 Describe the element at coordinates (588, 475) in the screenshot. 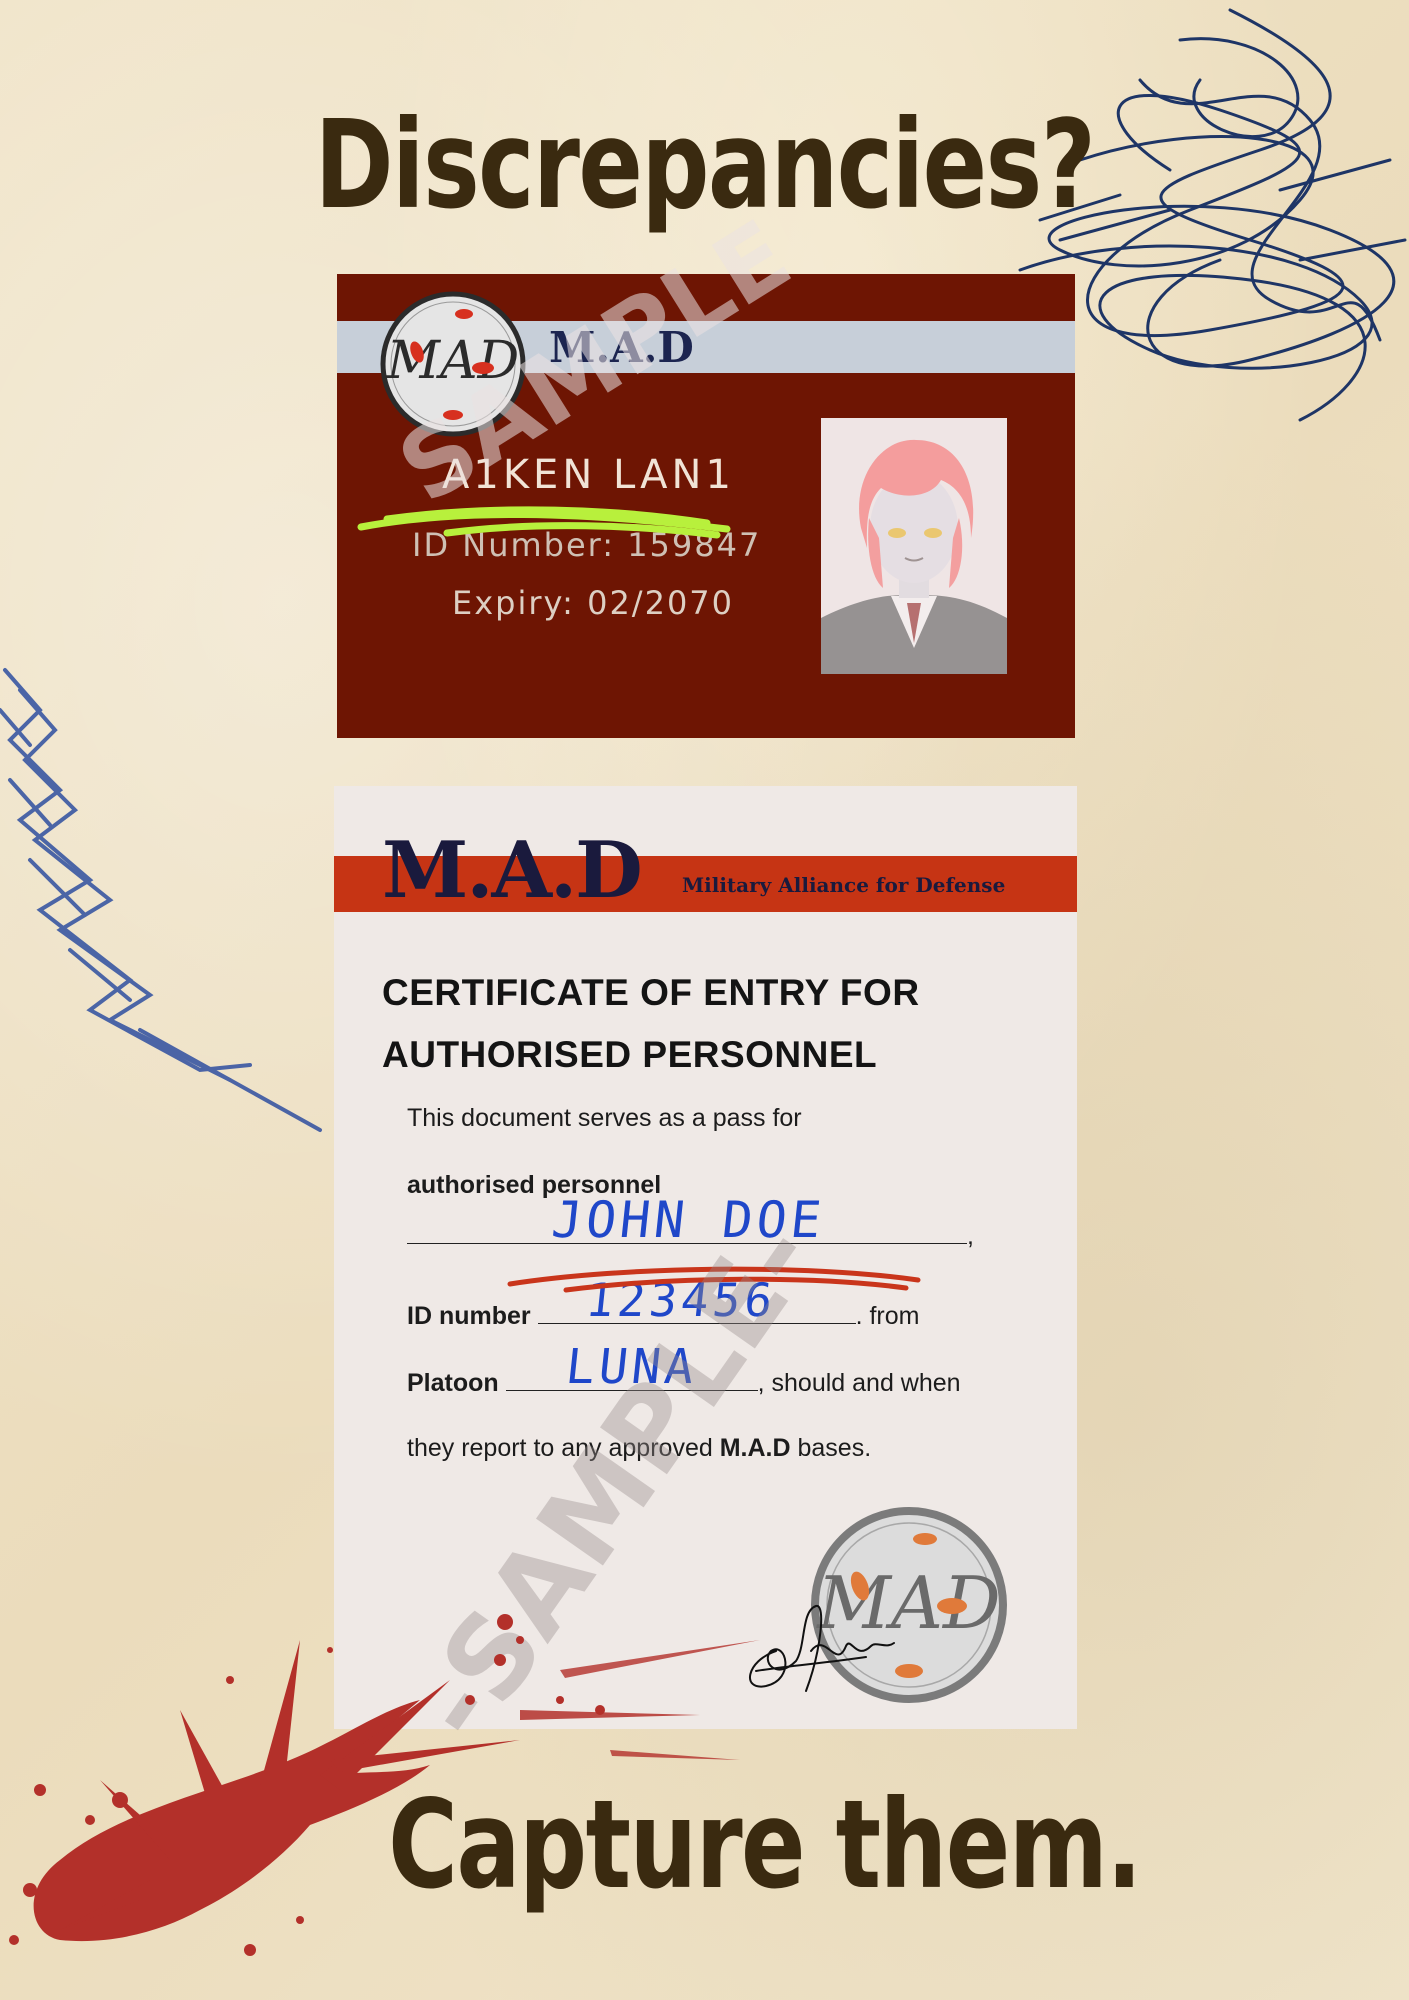

I see `id-card-name: A1KEN LAN1` at that location.